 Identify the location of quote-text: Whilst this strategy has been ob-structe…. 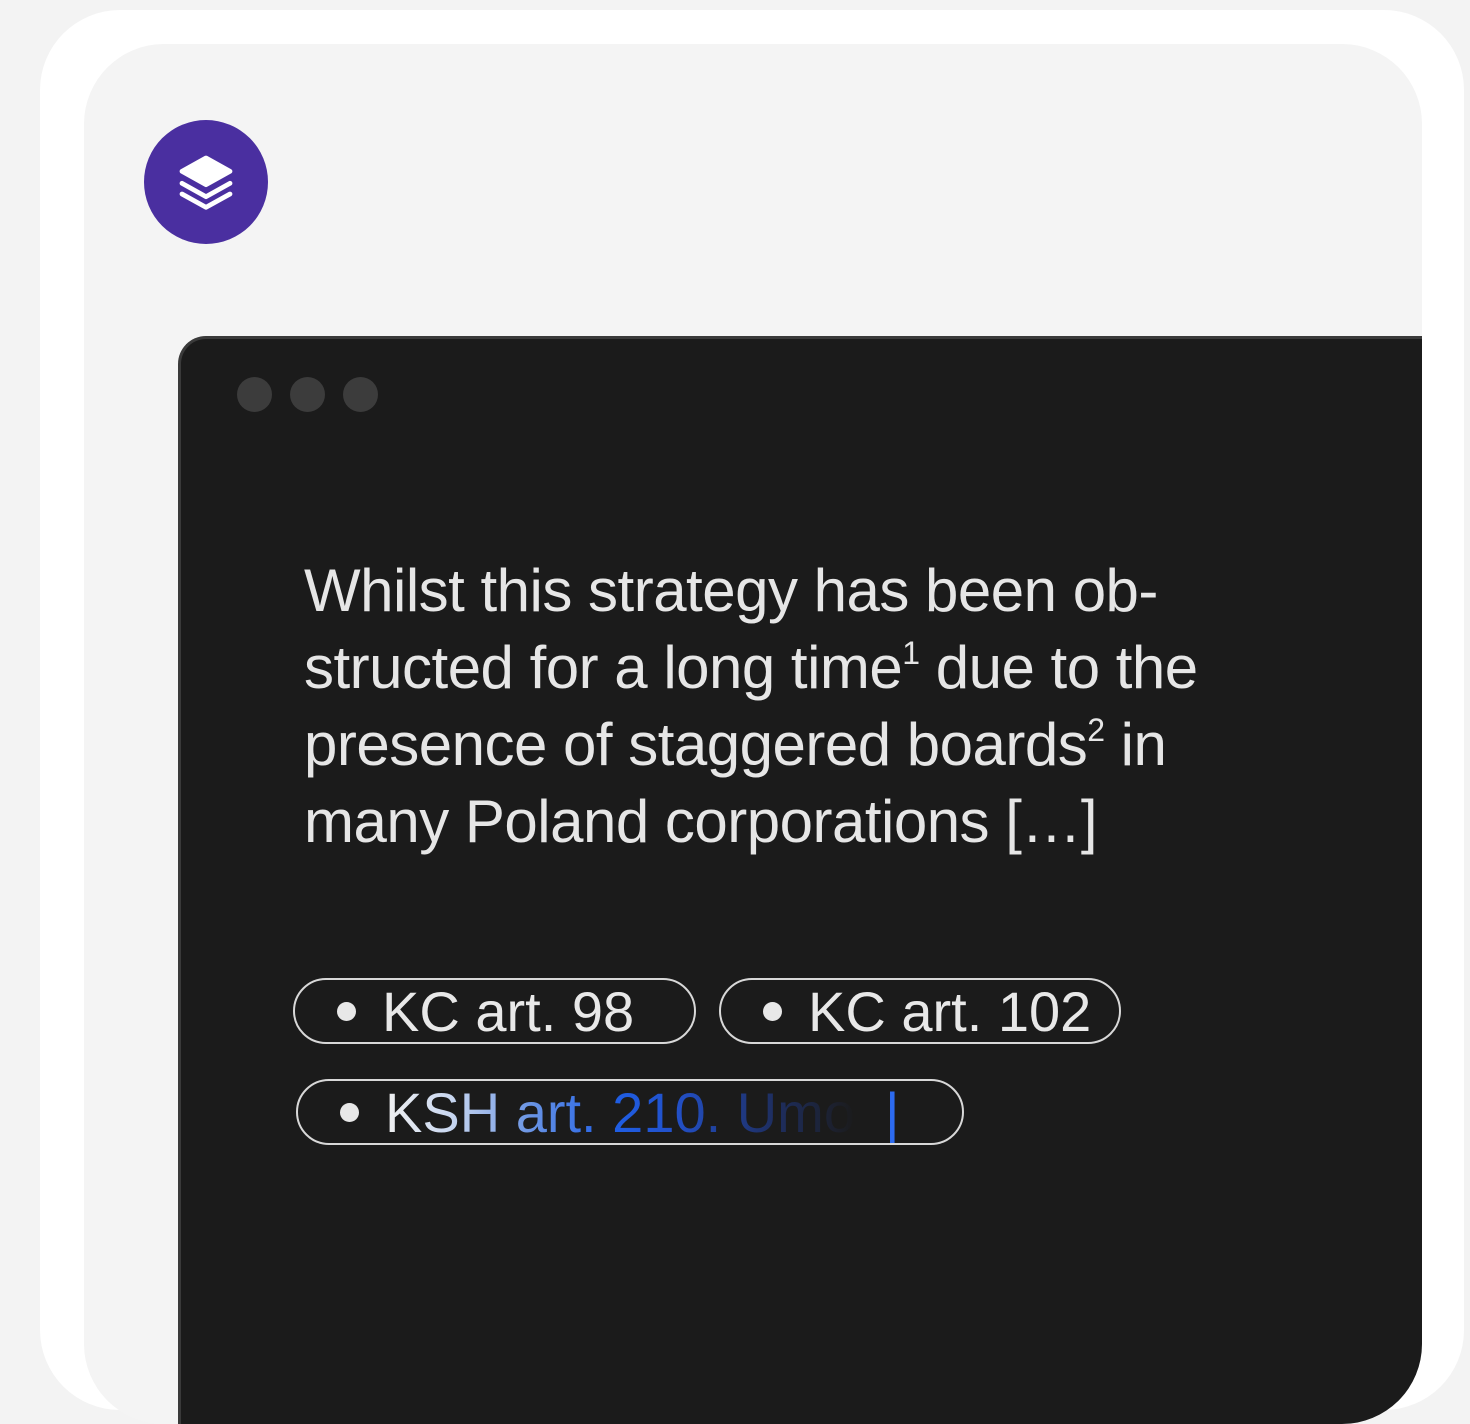
(784, 706).